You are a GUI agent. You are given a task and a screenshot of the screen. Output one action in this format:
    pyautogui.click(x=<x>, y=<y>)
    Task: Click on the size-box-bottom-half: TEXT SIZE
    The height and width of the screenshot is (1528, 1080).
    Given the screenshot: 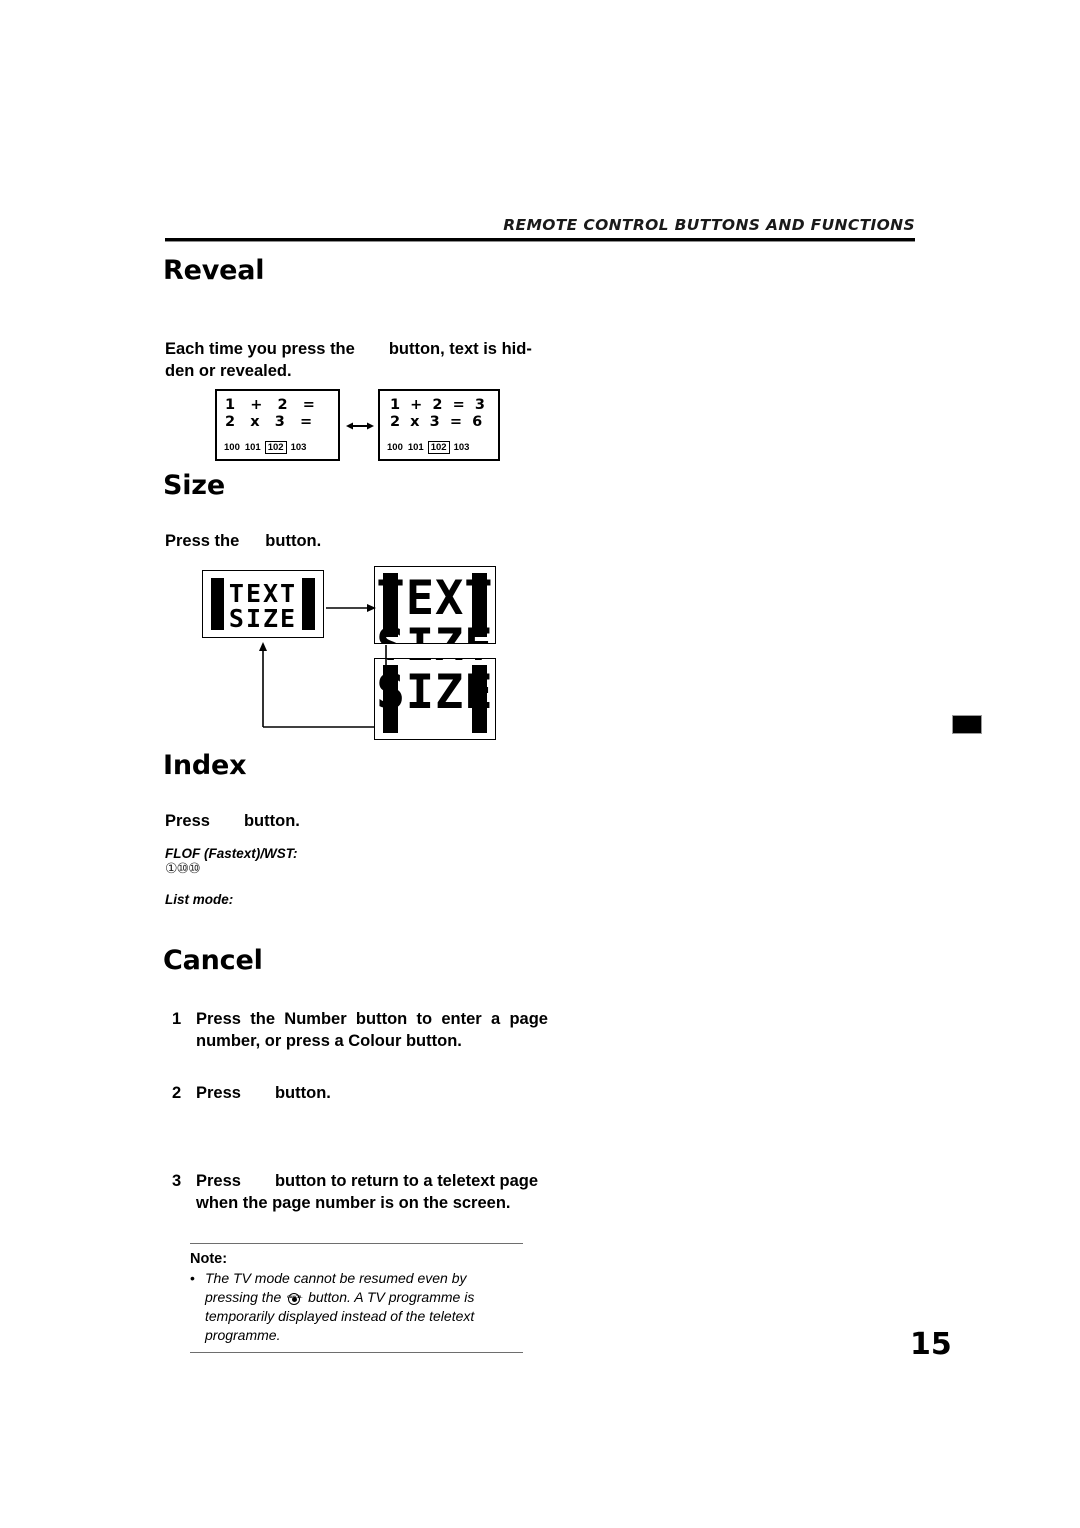 What is the action you would take?
    pyautogui.click(x=435, y=699)
    